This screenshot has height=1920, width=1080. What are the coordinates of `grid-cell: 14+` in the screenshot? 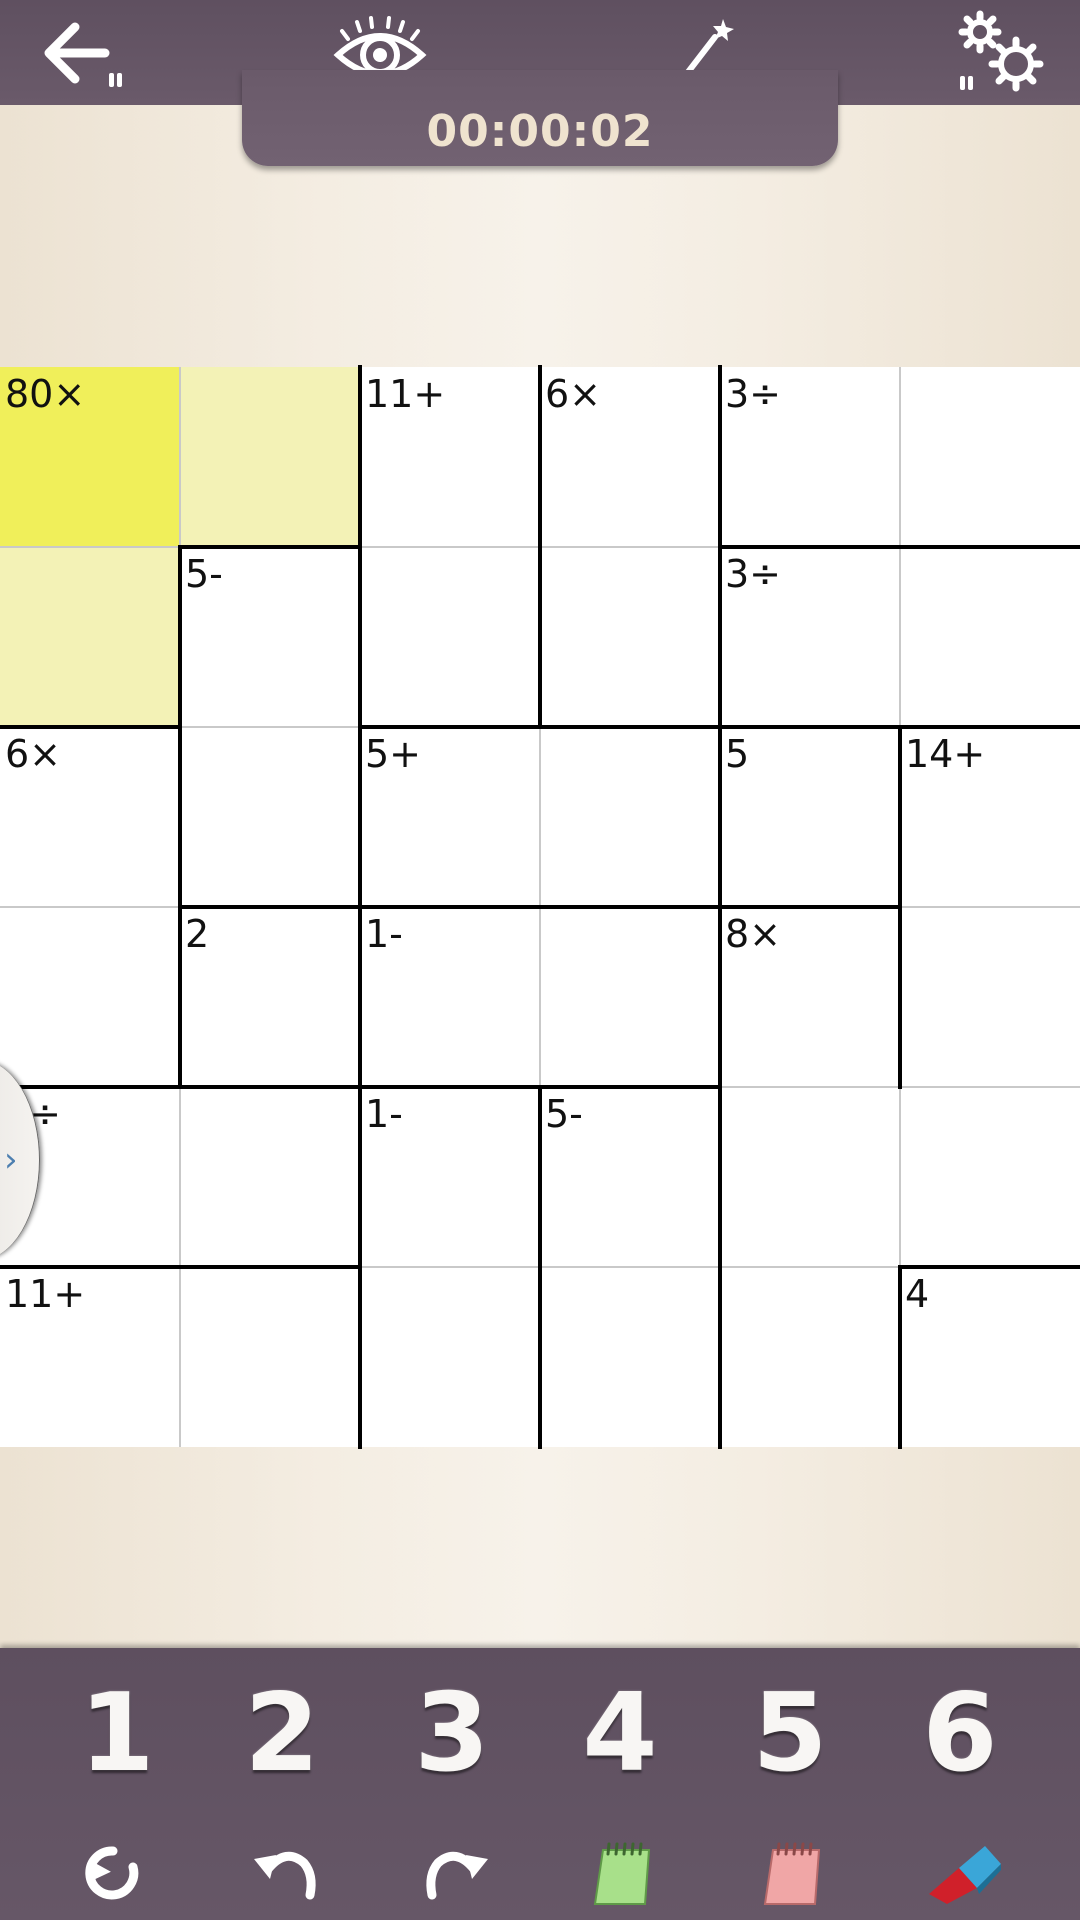 It's located at (990, 817).